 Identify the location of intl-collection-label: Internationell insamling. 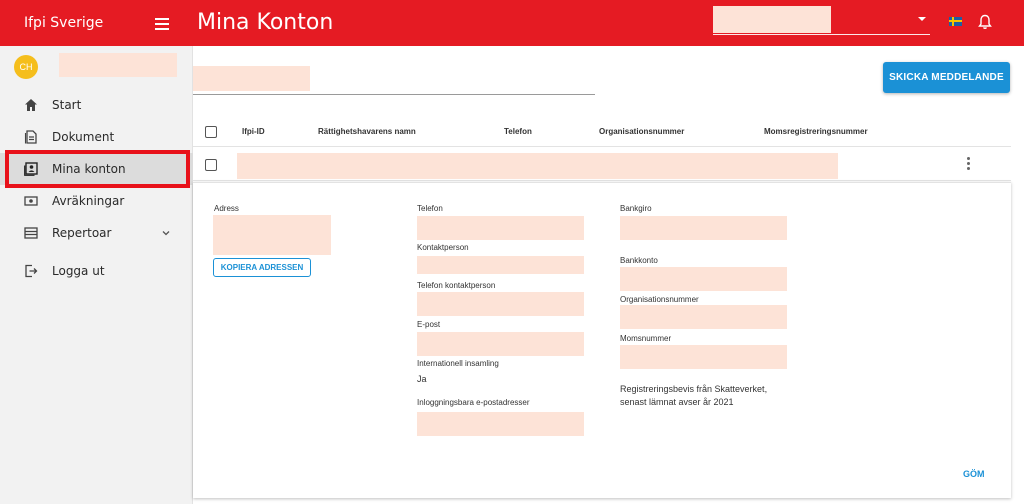
(458, 363).